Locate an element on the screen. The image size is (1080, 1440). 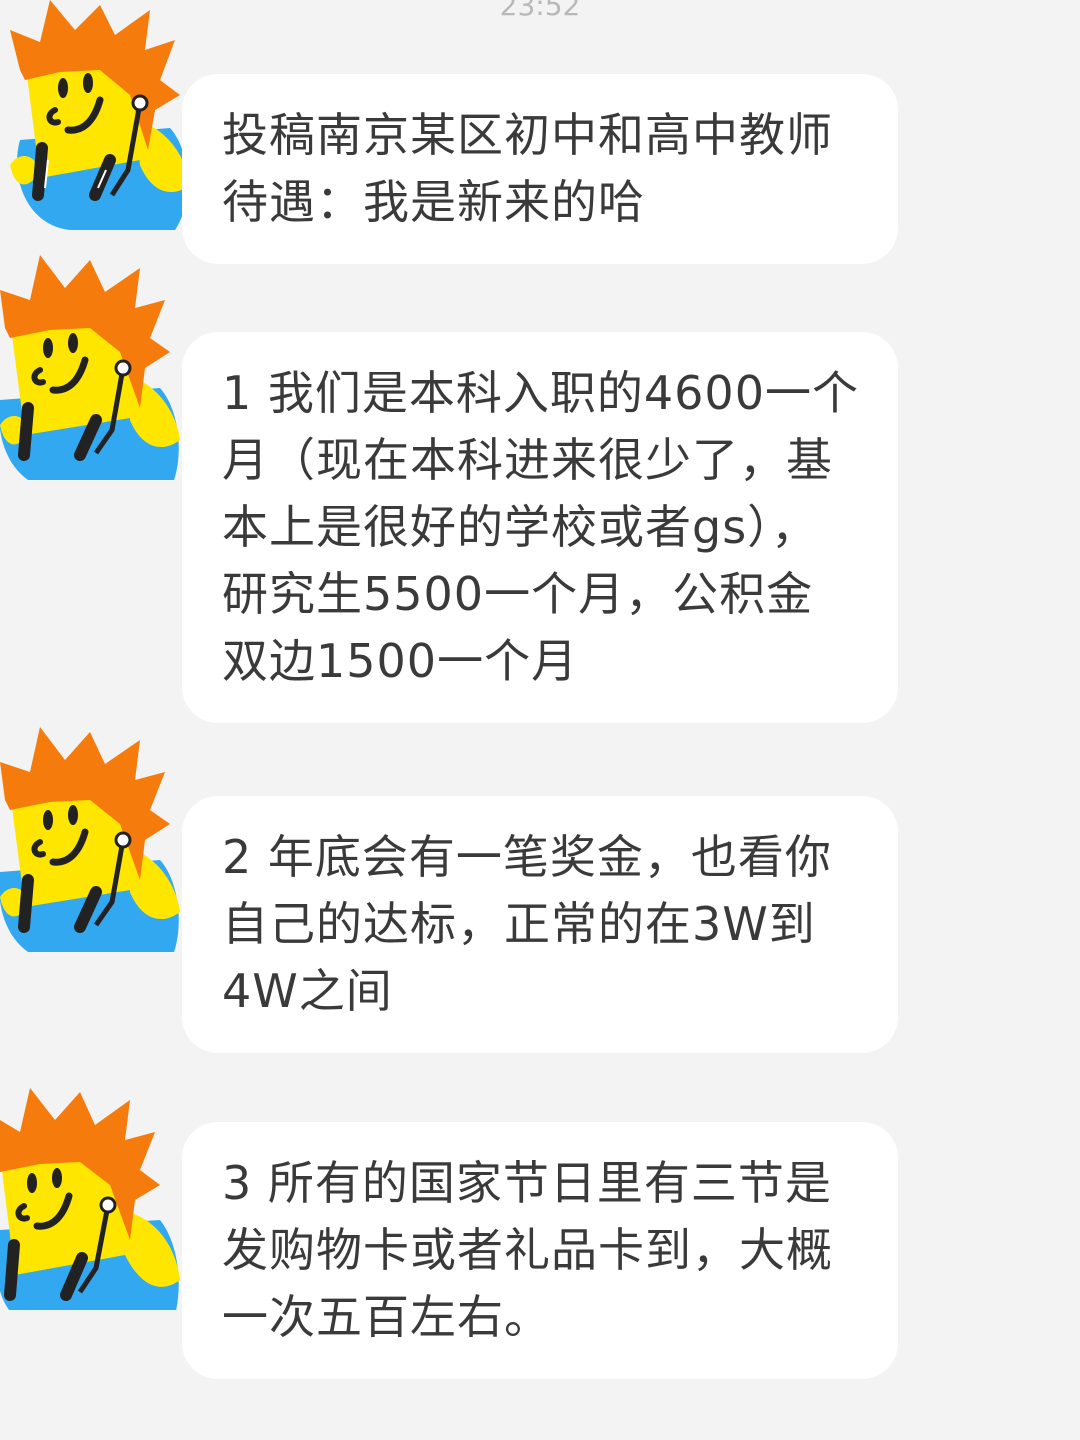
message-text: 投稿南京某区初中和高中教师 待遇：我是新来的哈 is located at coordinates (527, 168).